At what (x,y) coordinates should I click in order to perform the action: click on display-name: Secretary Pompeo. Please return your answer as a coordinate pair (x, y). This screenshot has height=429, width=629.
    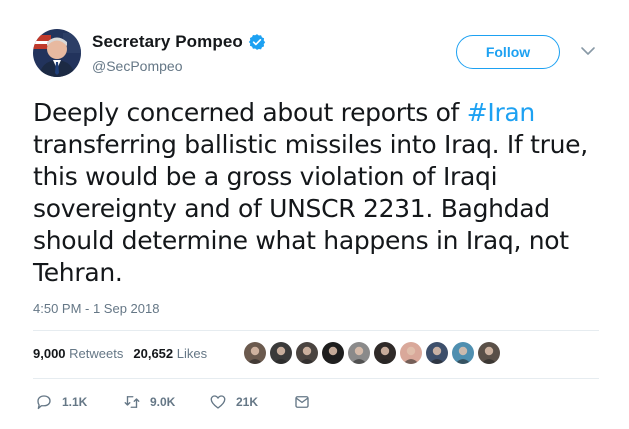
    Looking at the image, I should click on (167, 42).